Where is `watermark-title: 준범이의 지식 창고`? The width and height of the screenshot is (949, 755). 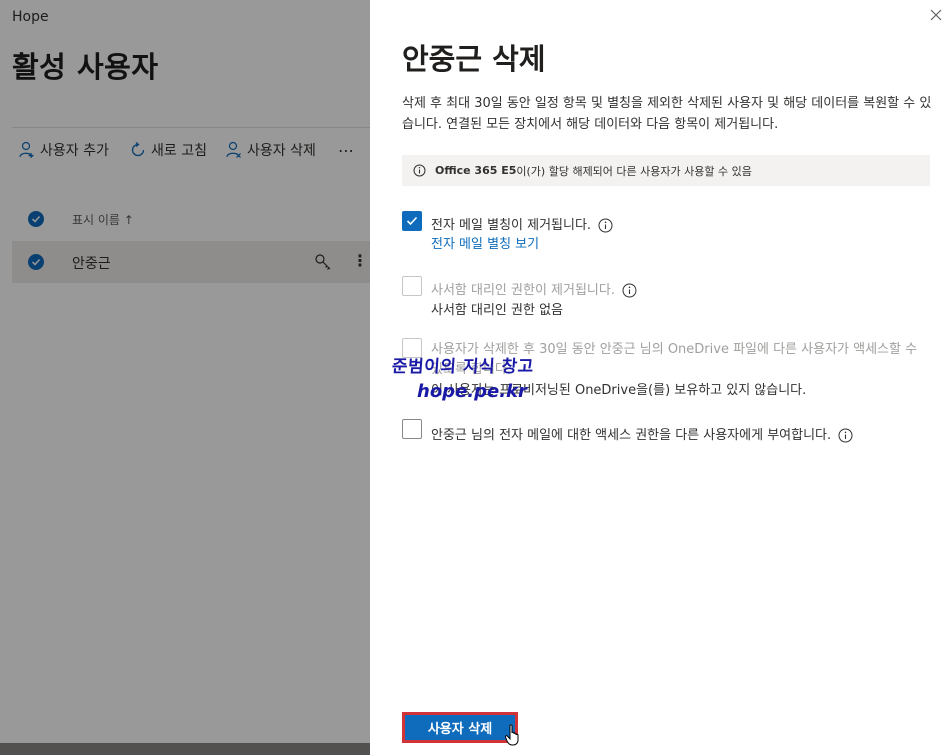 watermark-title: 준범이의 지식 창고 is located at coordinates (463, 367).